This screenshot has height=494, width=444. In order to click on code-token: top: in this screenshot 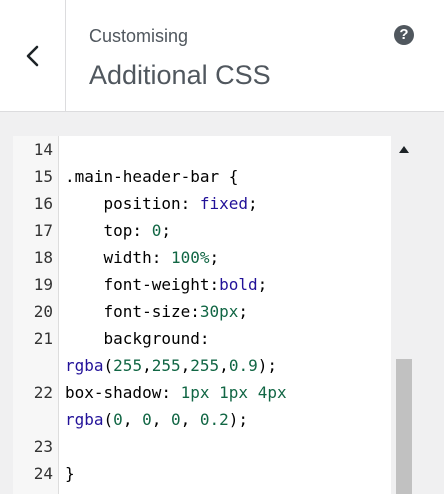, I will do `click(108, 230)`.